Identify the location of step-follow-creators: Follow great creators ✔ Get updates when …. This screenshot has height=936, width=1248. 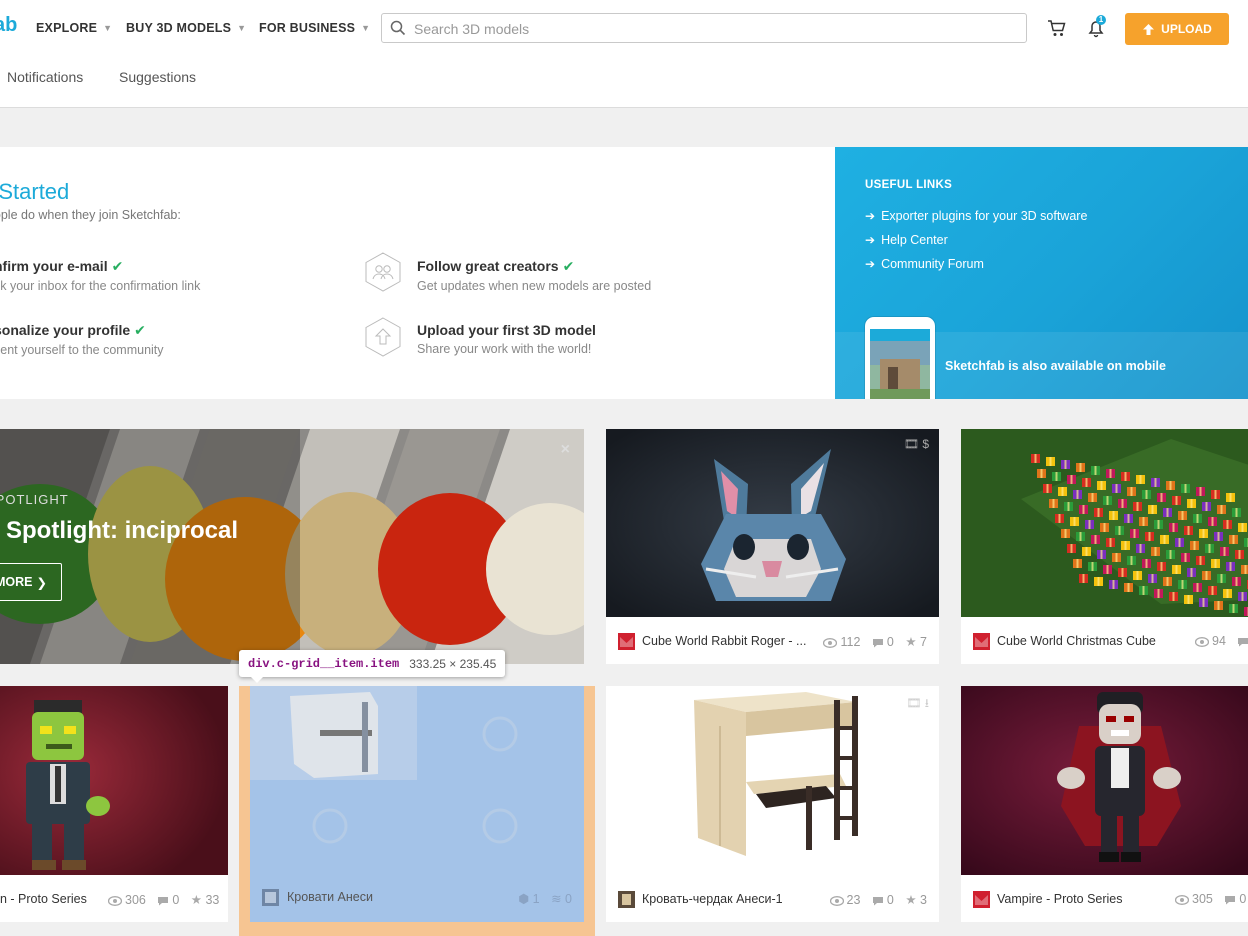
(534, 275).